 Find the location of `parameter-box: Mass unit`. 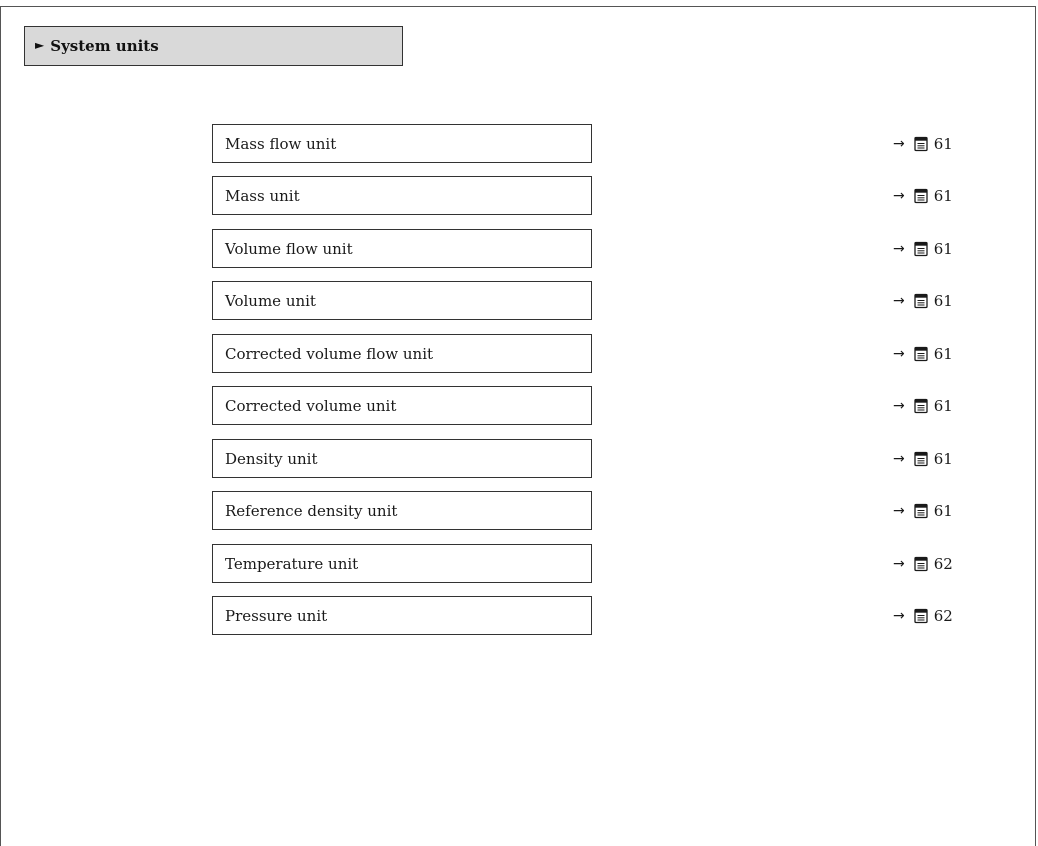

parameter-box: Mass unit is located at coordinates (402, 195).